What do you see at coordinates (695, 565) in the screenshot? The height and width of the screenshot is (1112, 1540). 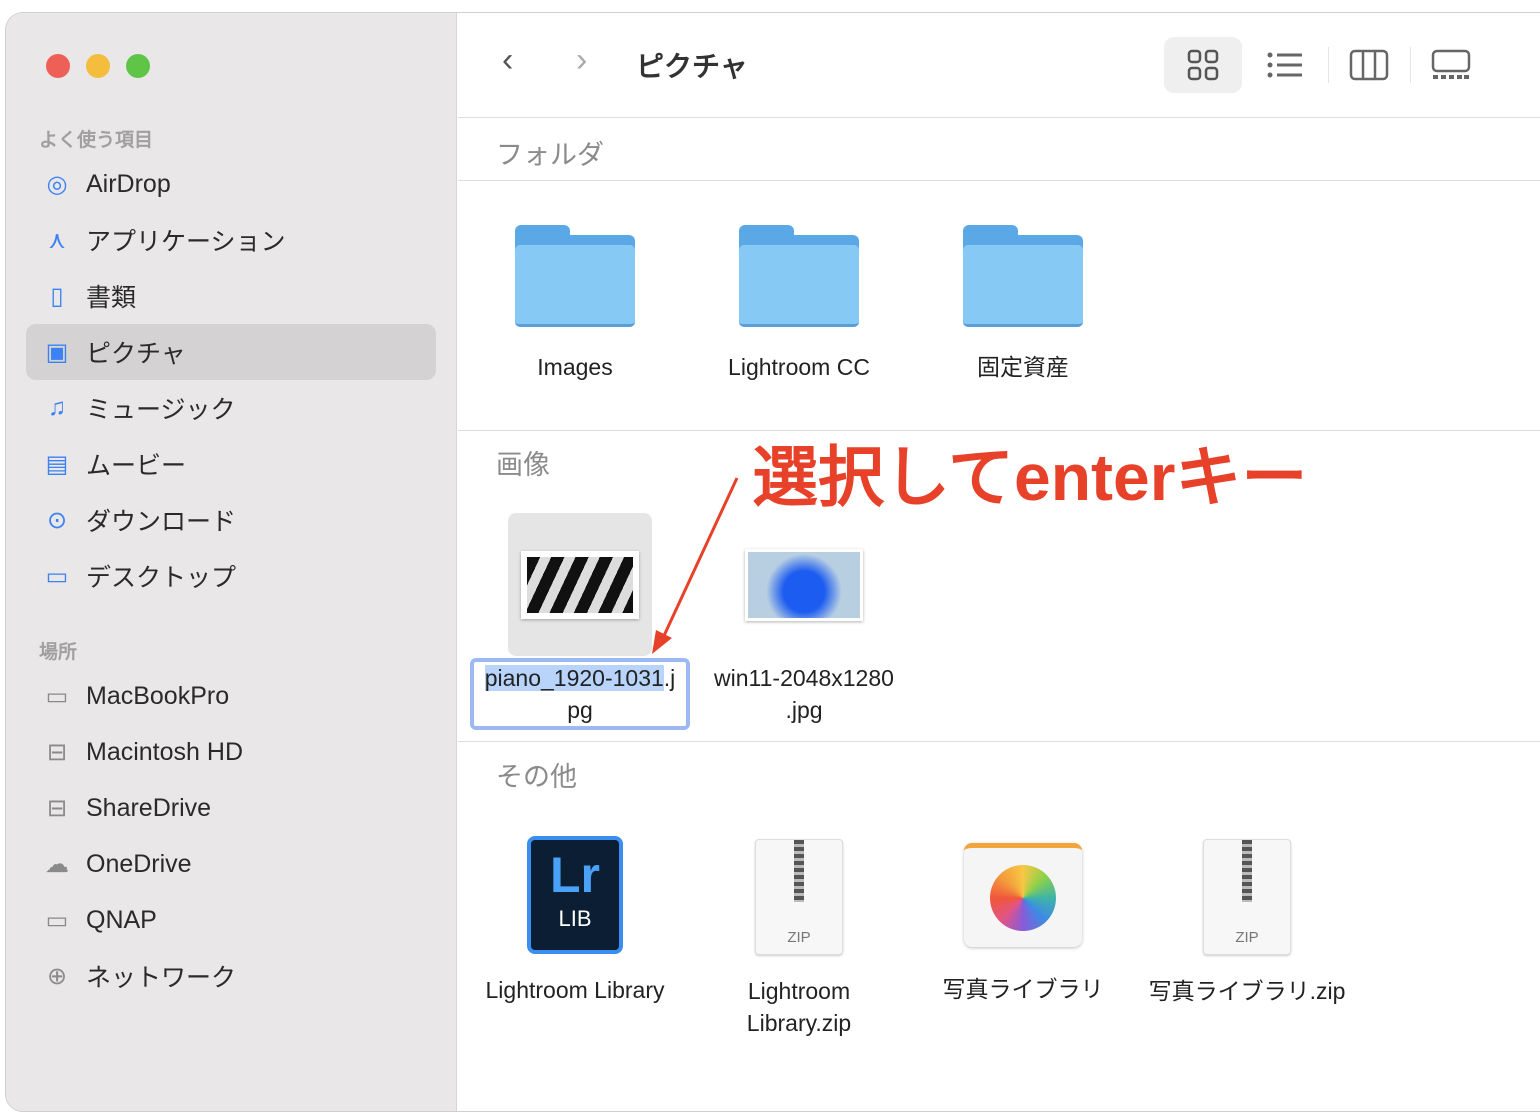 I see `annotation-arrow` at bounding box center [695, 565].